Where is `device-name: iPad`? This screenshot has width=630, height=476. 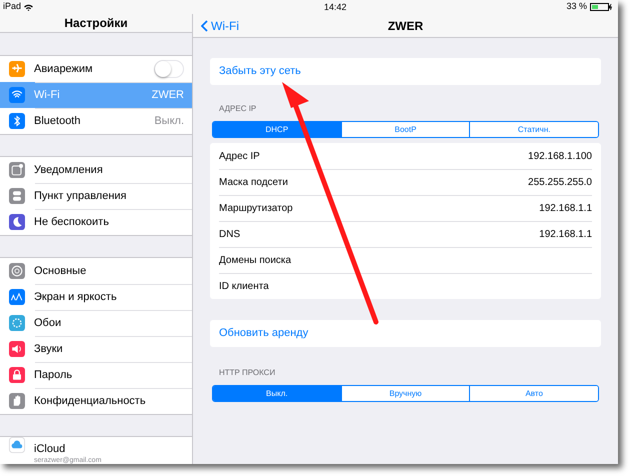
device-name: iPad is located at coordinates (12, 7).